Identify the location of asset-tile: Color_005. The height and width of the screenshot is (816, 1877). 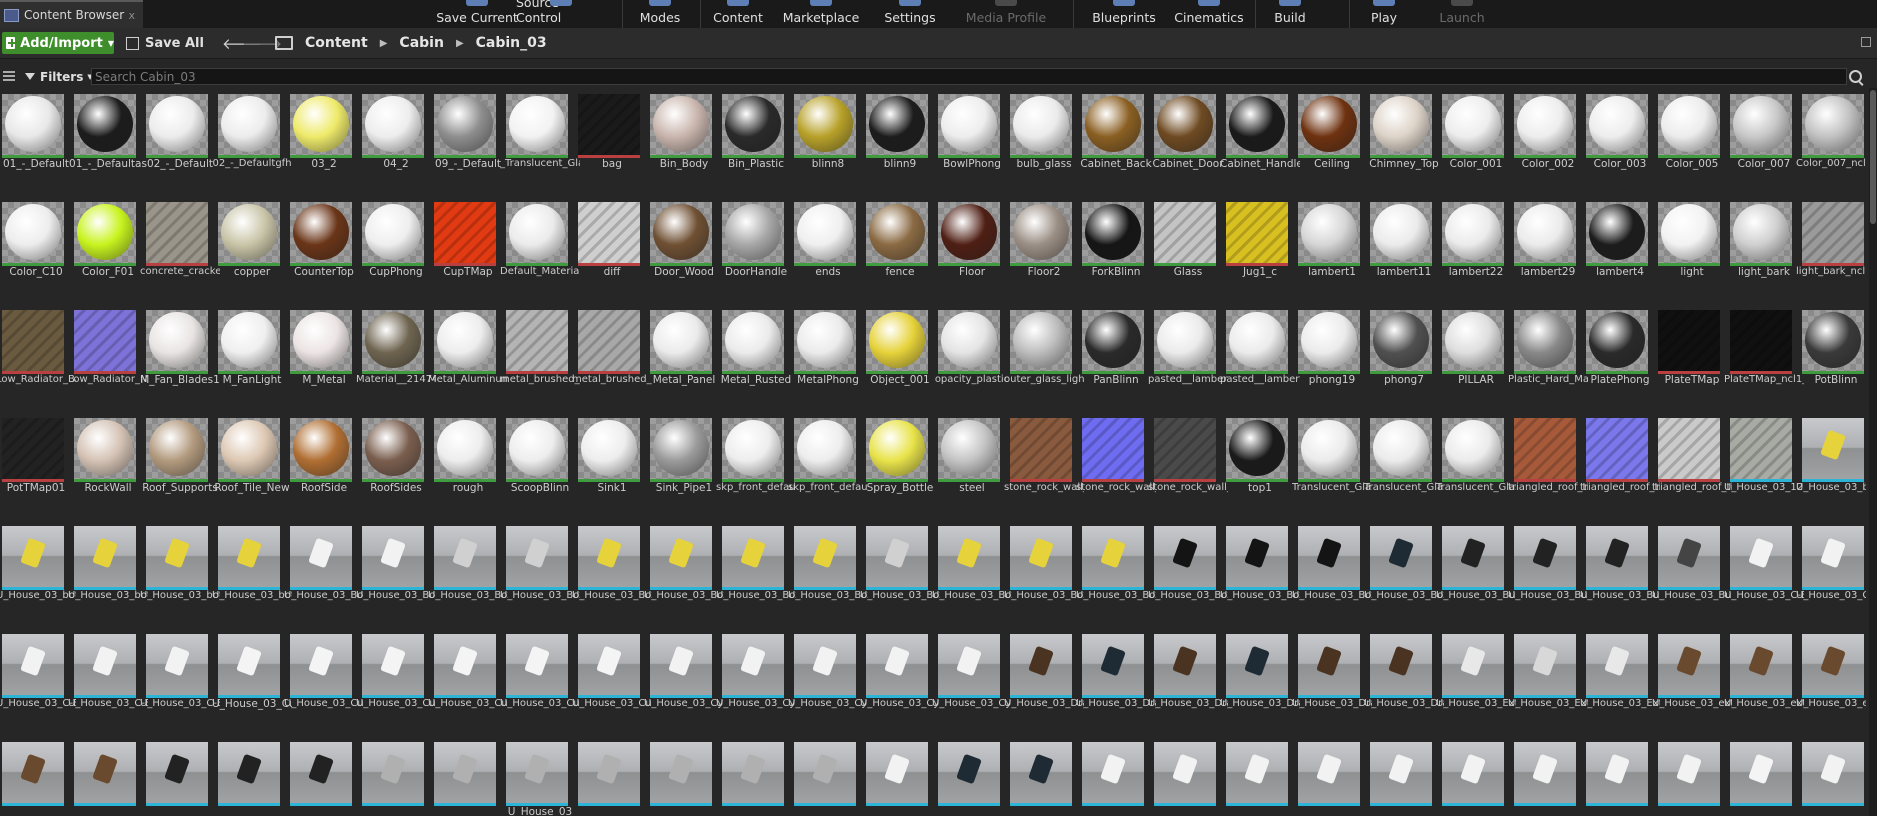
(1692, 141).